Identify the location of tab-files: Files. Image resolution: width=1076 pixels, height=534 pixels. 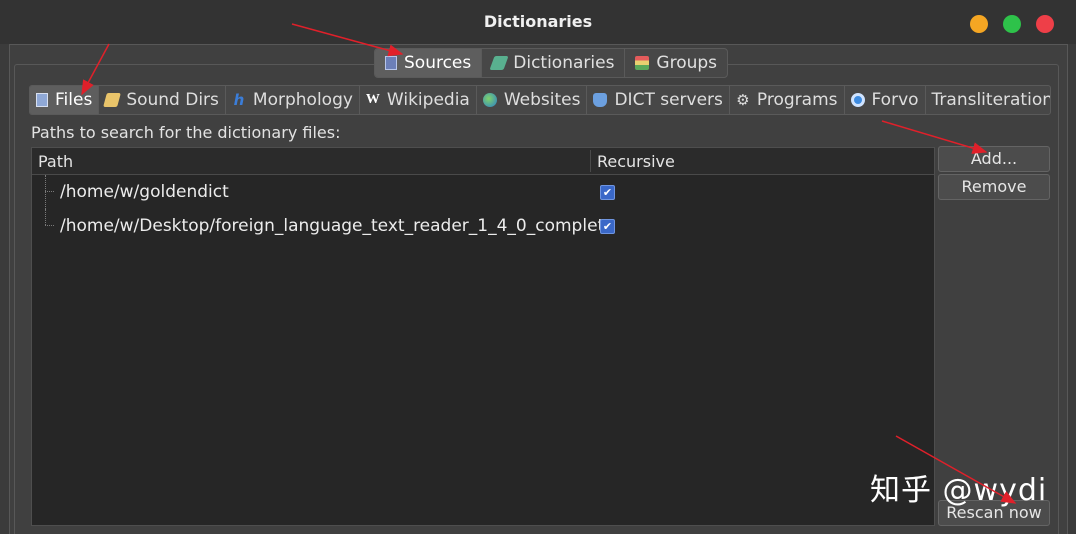
(65, 100).